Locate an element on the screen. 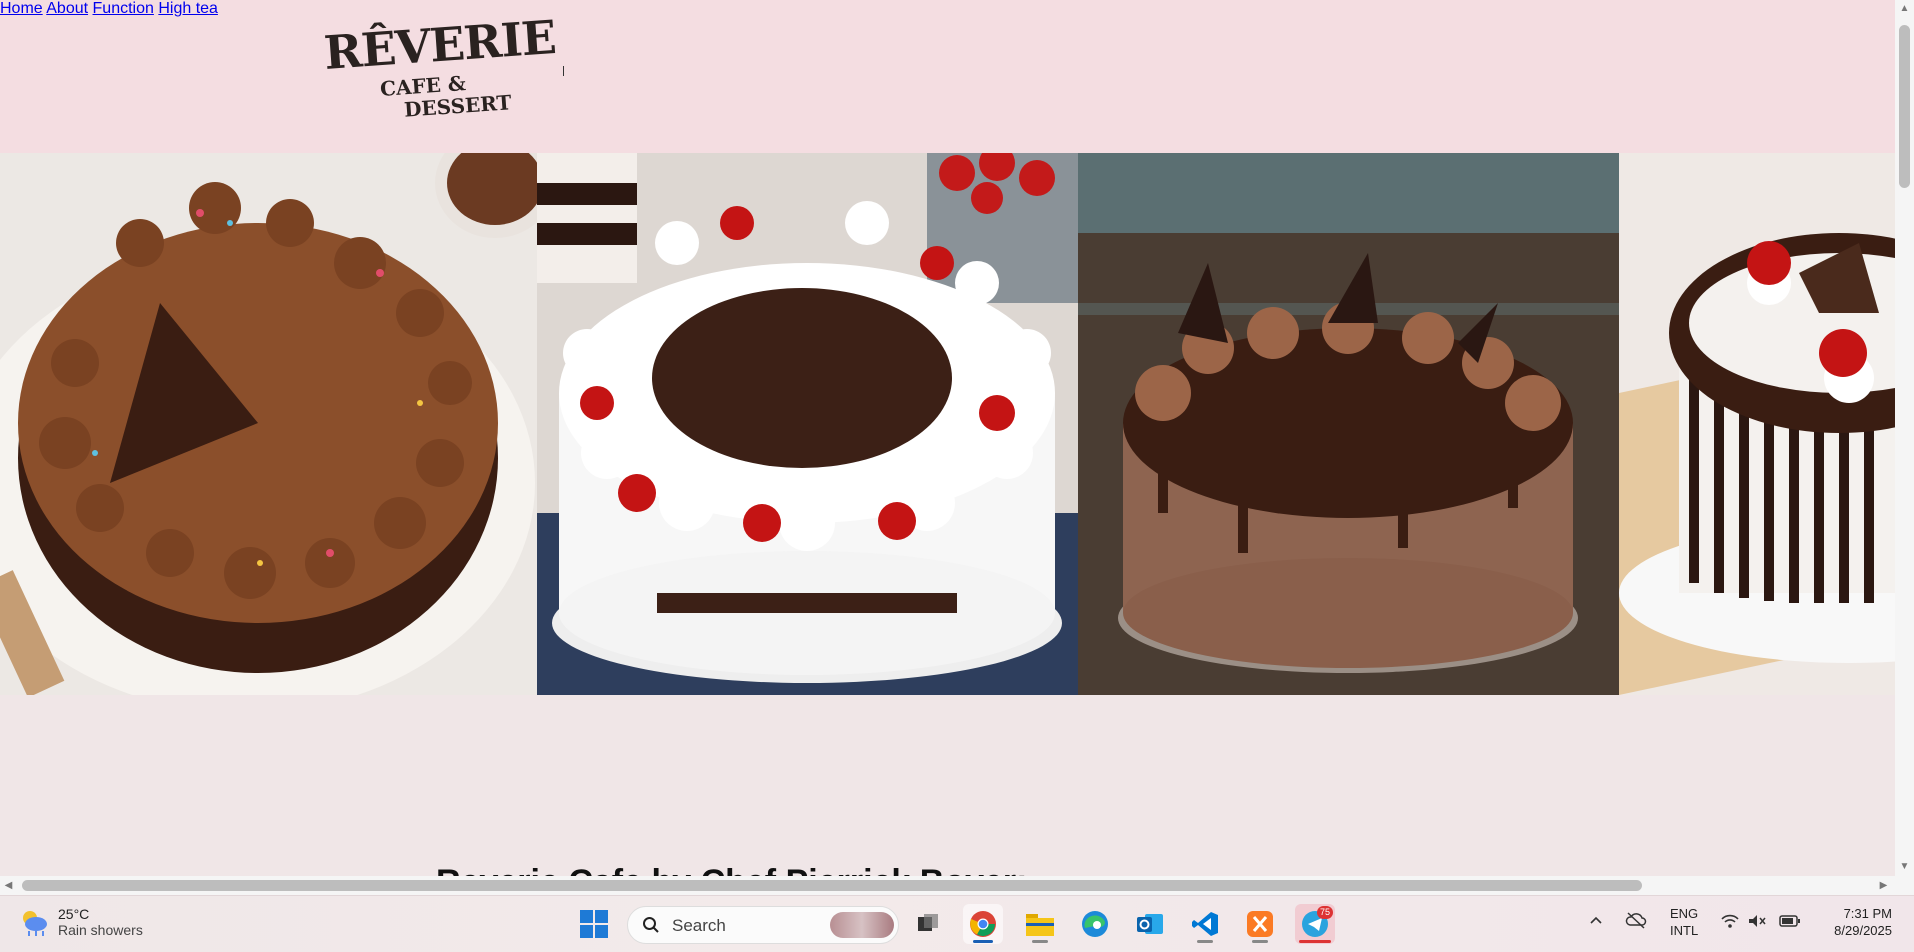 Image resolution: width=1914 pixels, height=952 pixels. folder-icon is located at coordinates (1040, 925).